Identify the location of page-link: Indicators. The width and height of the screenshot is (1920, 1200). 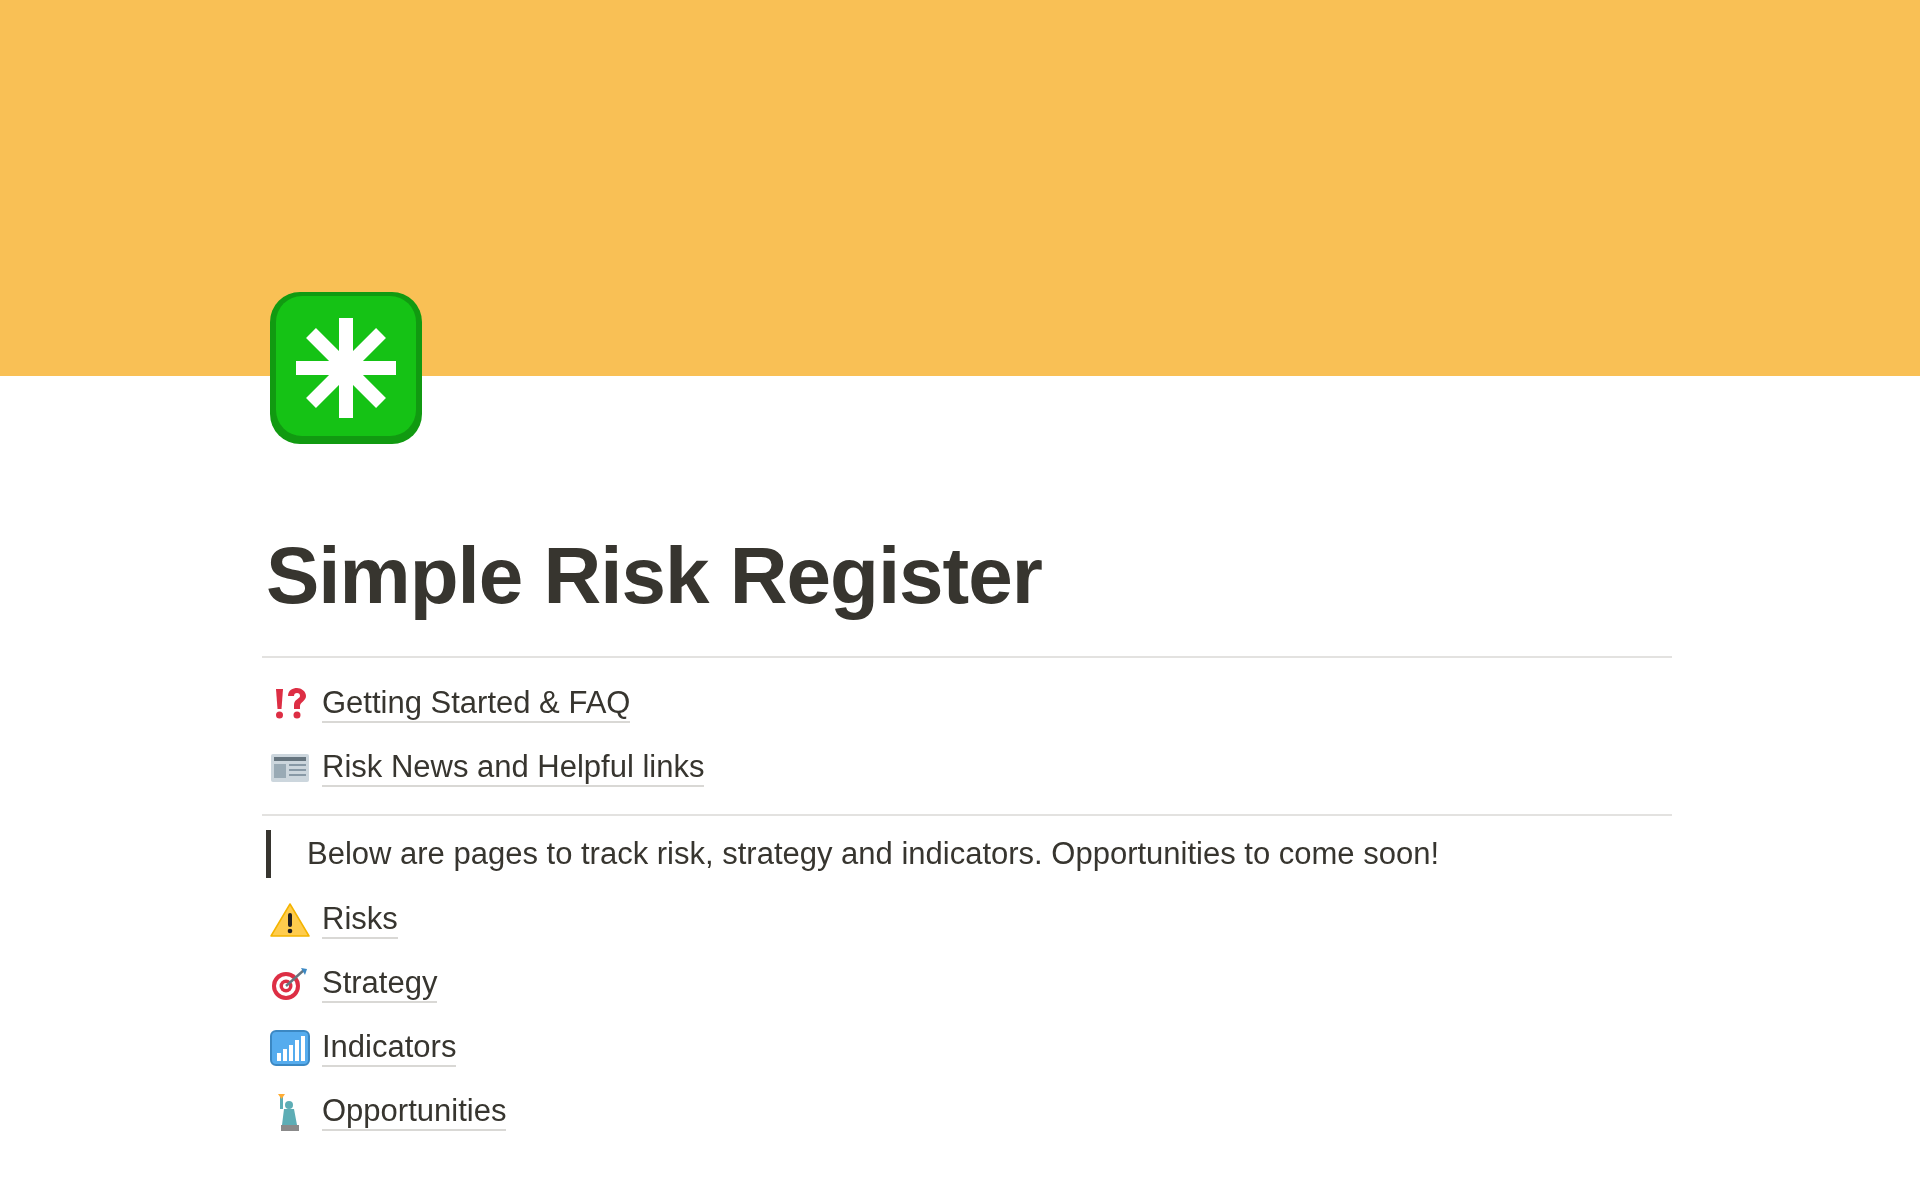
(389, 1048).